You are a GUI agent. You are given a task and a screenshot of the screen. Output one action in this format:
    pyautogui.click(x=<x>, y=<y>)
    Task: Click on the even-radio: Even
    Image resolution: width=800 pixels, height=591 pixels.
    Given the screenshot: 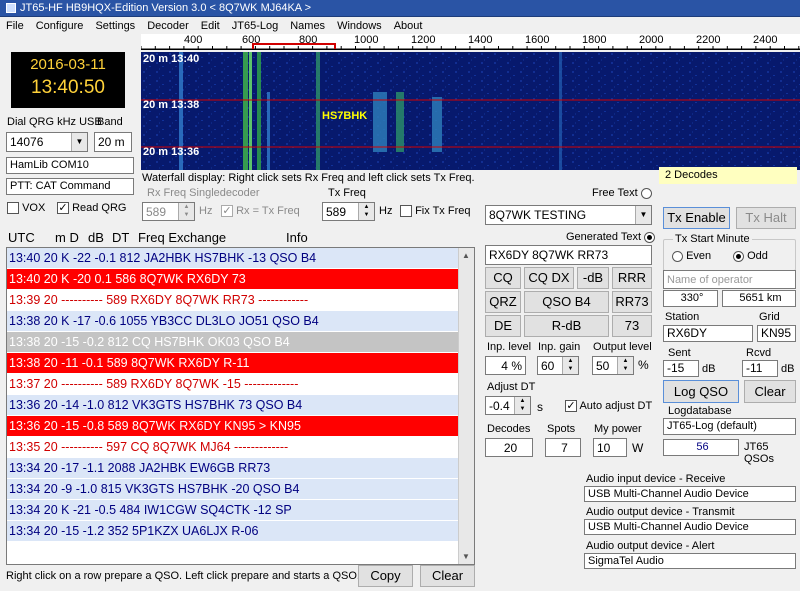 What is the action you would take?
    pyautogui.click(x=691, y=256)
    